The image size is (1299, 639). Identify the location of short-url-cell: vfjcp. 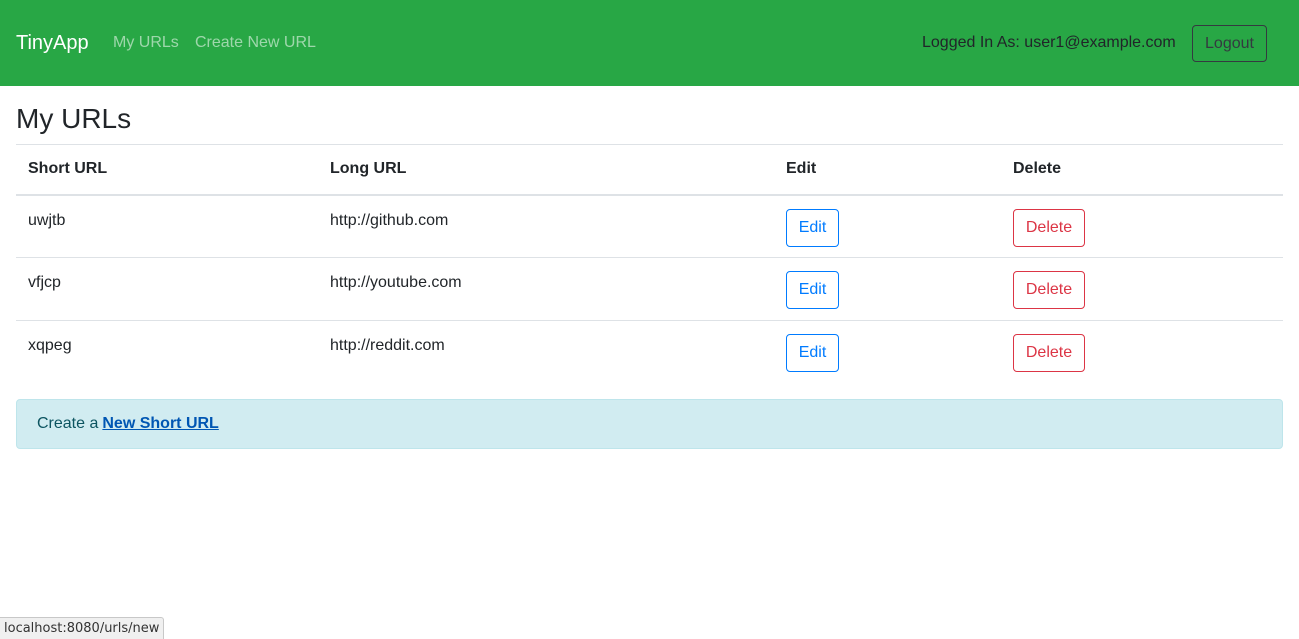
(44, 282).